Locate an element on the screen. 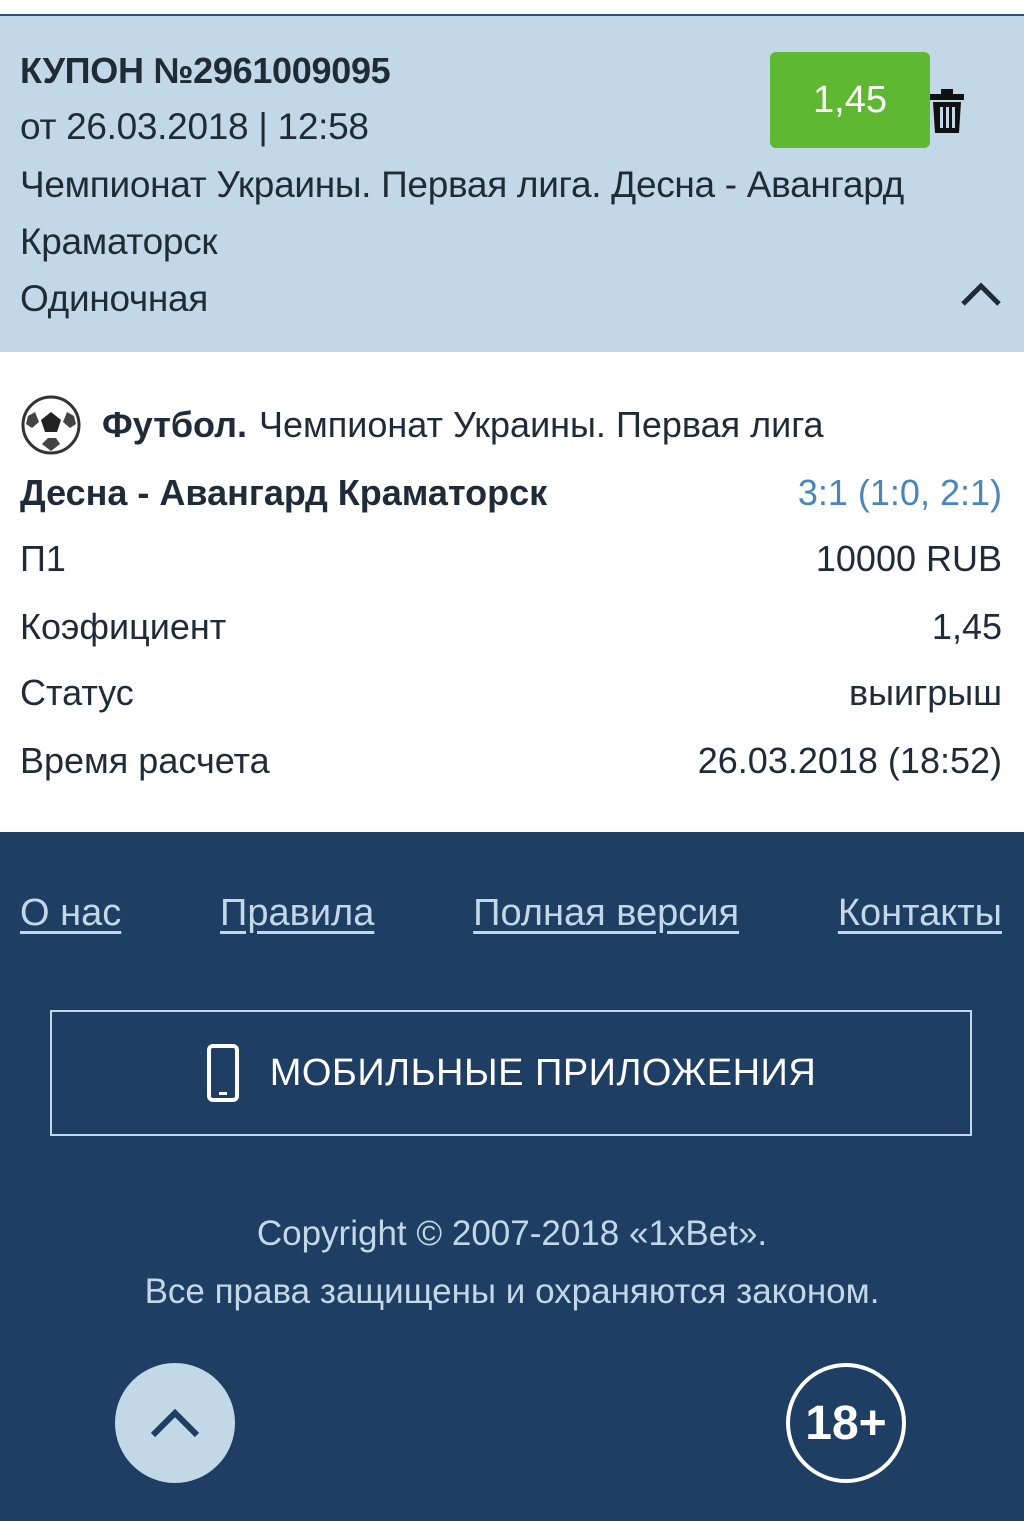 This screenshot has width=1024, height=1521. mobile-apps-label: МОБИЛЬНЫЕ ПРИЛОЖЕНИЯ is located at coordinates (543, 1072).